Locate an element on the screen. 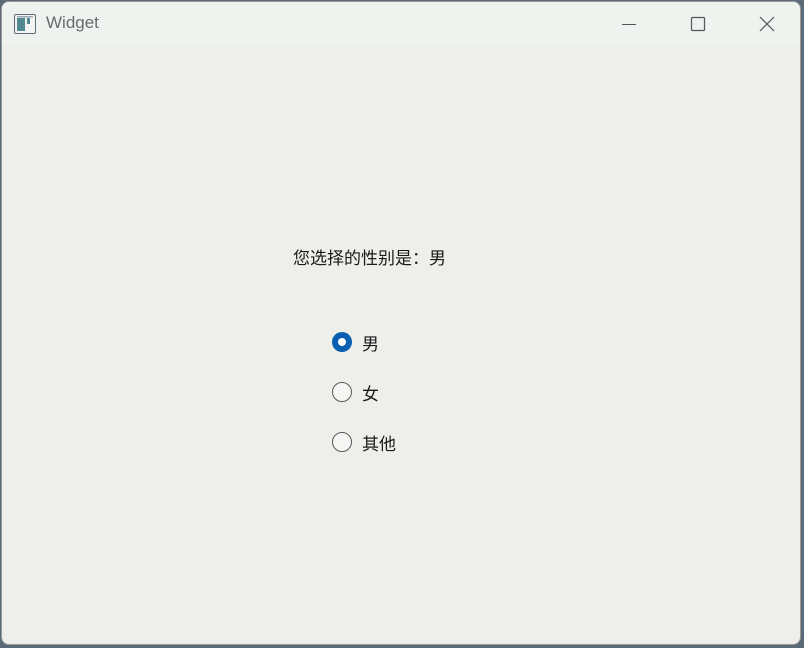  app-window-icon is located at coordinates (25, 24).